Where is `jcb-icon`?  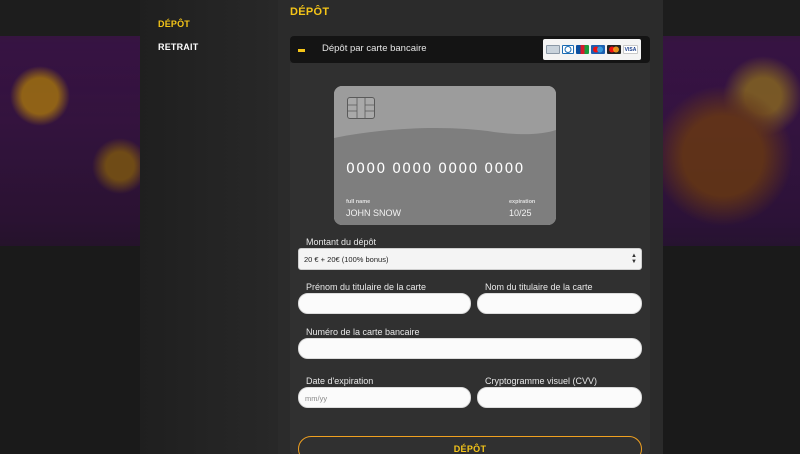
jcb-icon is located at coordinates (582, 49).